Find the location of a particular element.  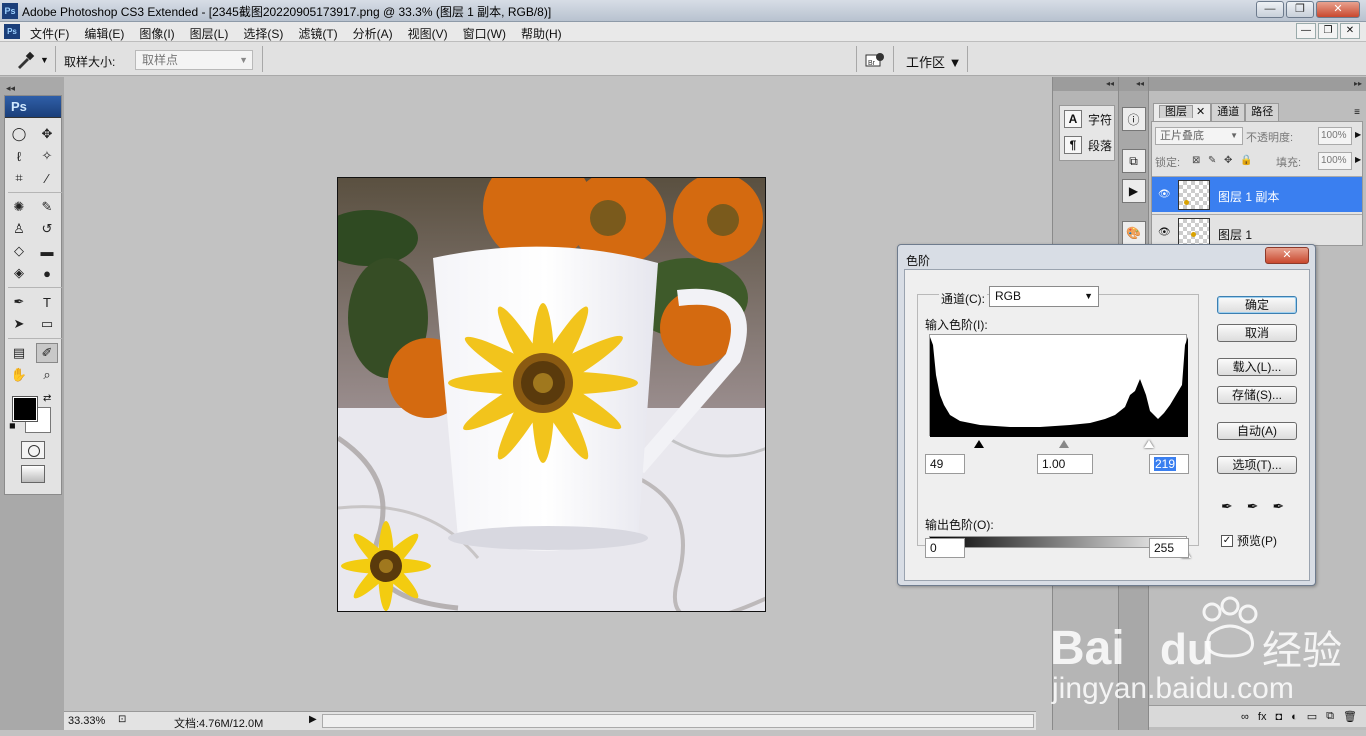

lock-position-icon: ✥ is located at coordinates (1228, 160).